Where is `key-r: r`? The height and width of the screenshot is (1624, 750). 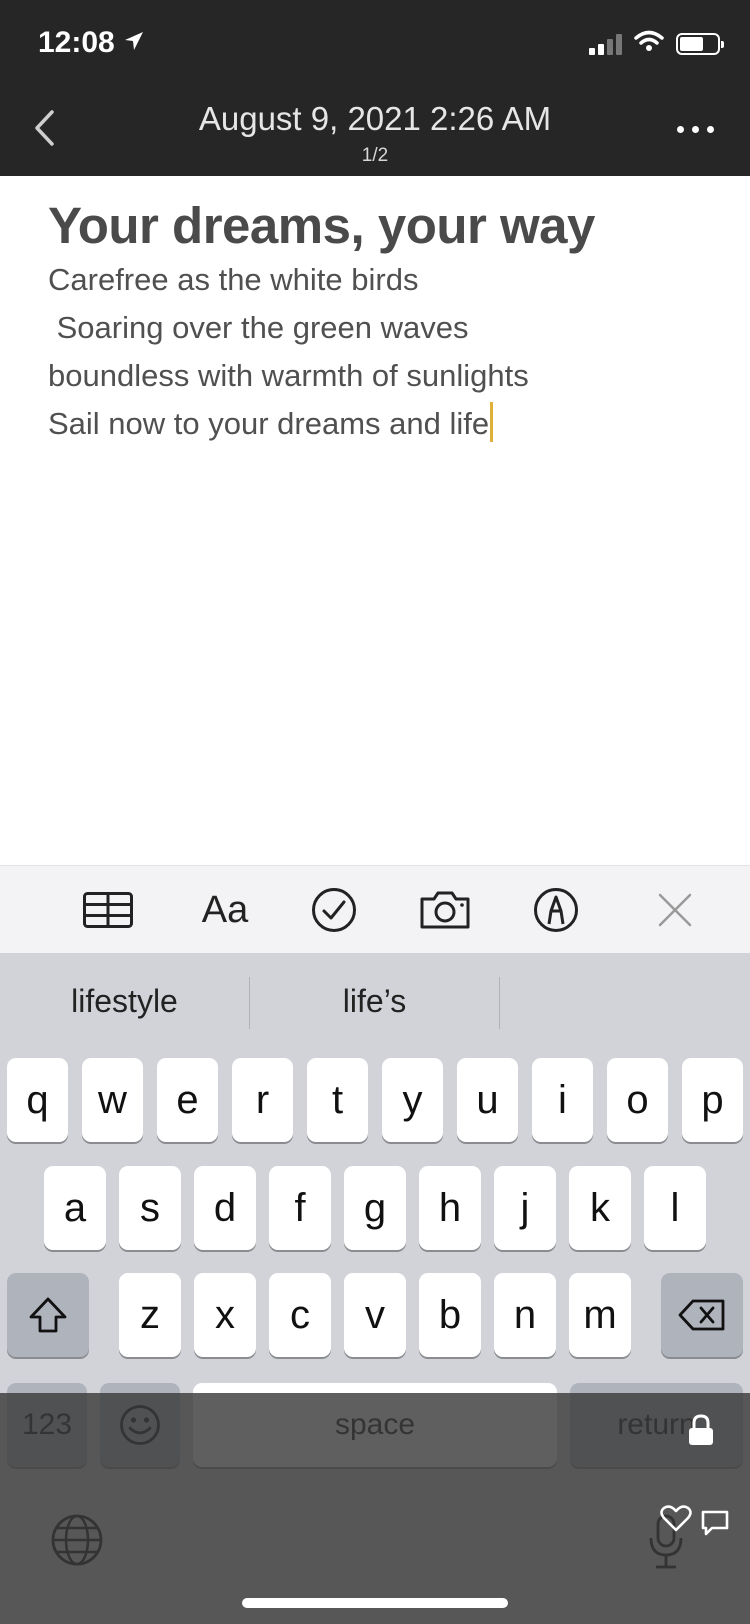
key-r: r is located at coordinates (262, 1100).